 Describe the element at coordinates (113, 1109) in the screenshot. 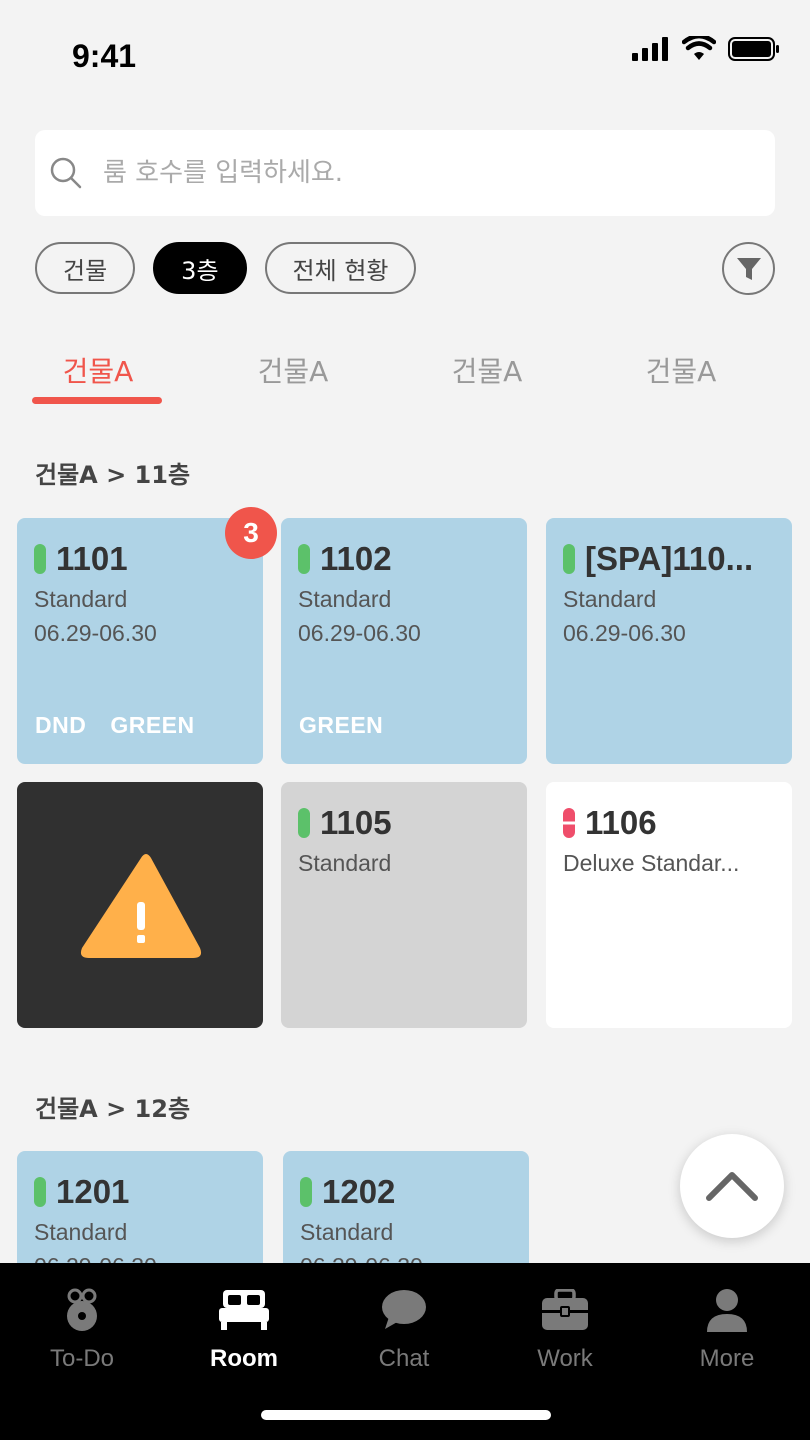

I see `section-title: 건물A > 12층` at that location.